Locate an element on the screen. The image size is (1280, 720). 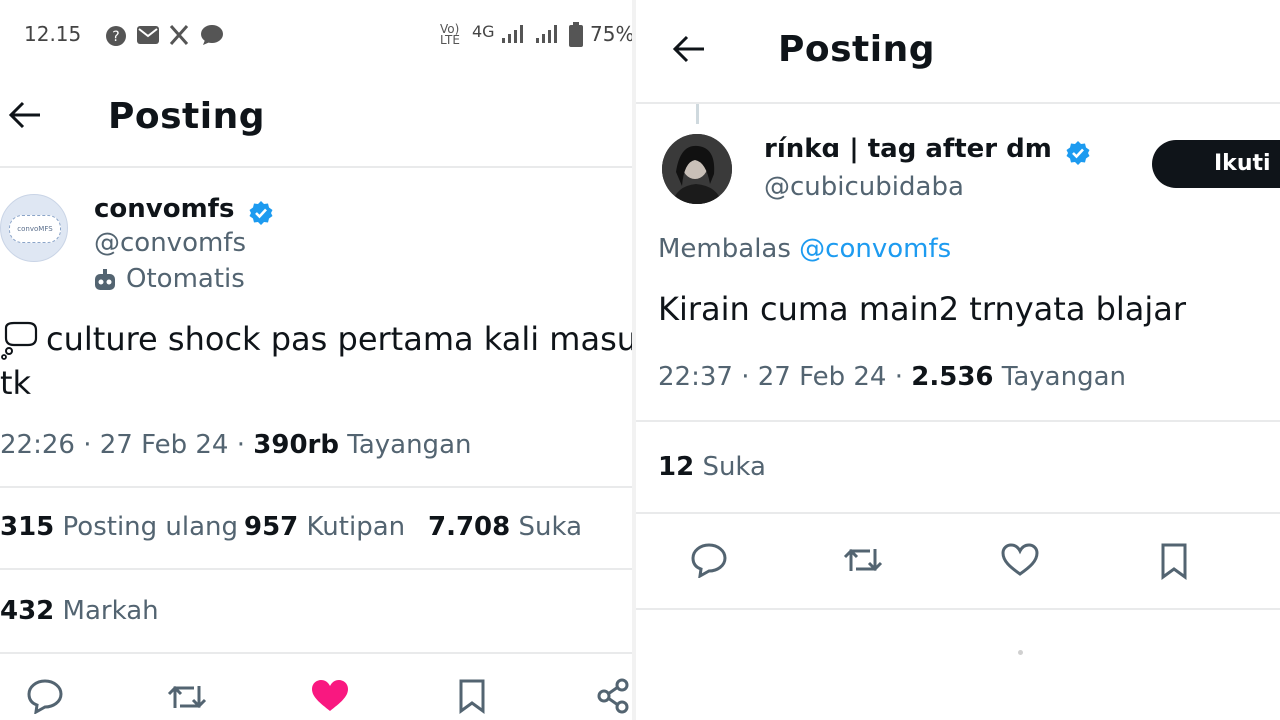
author-handle: @convomfs is located at coordinates (170, 243).